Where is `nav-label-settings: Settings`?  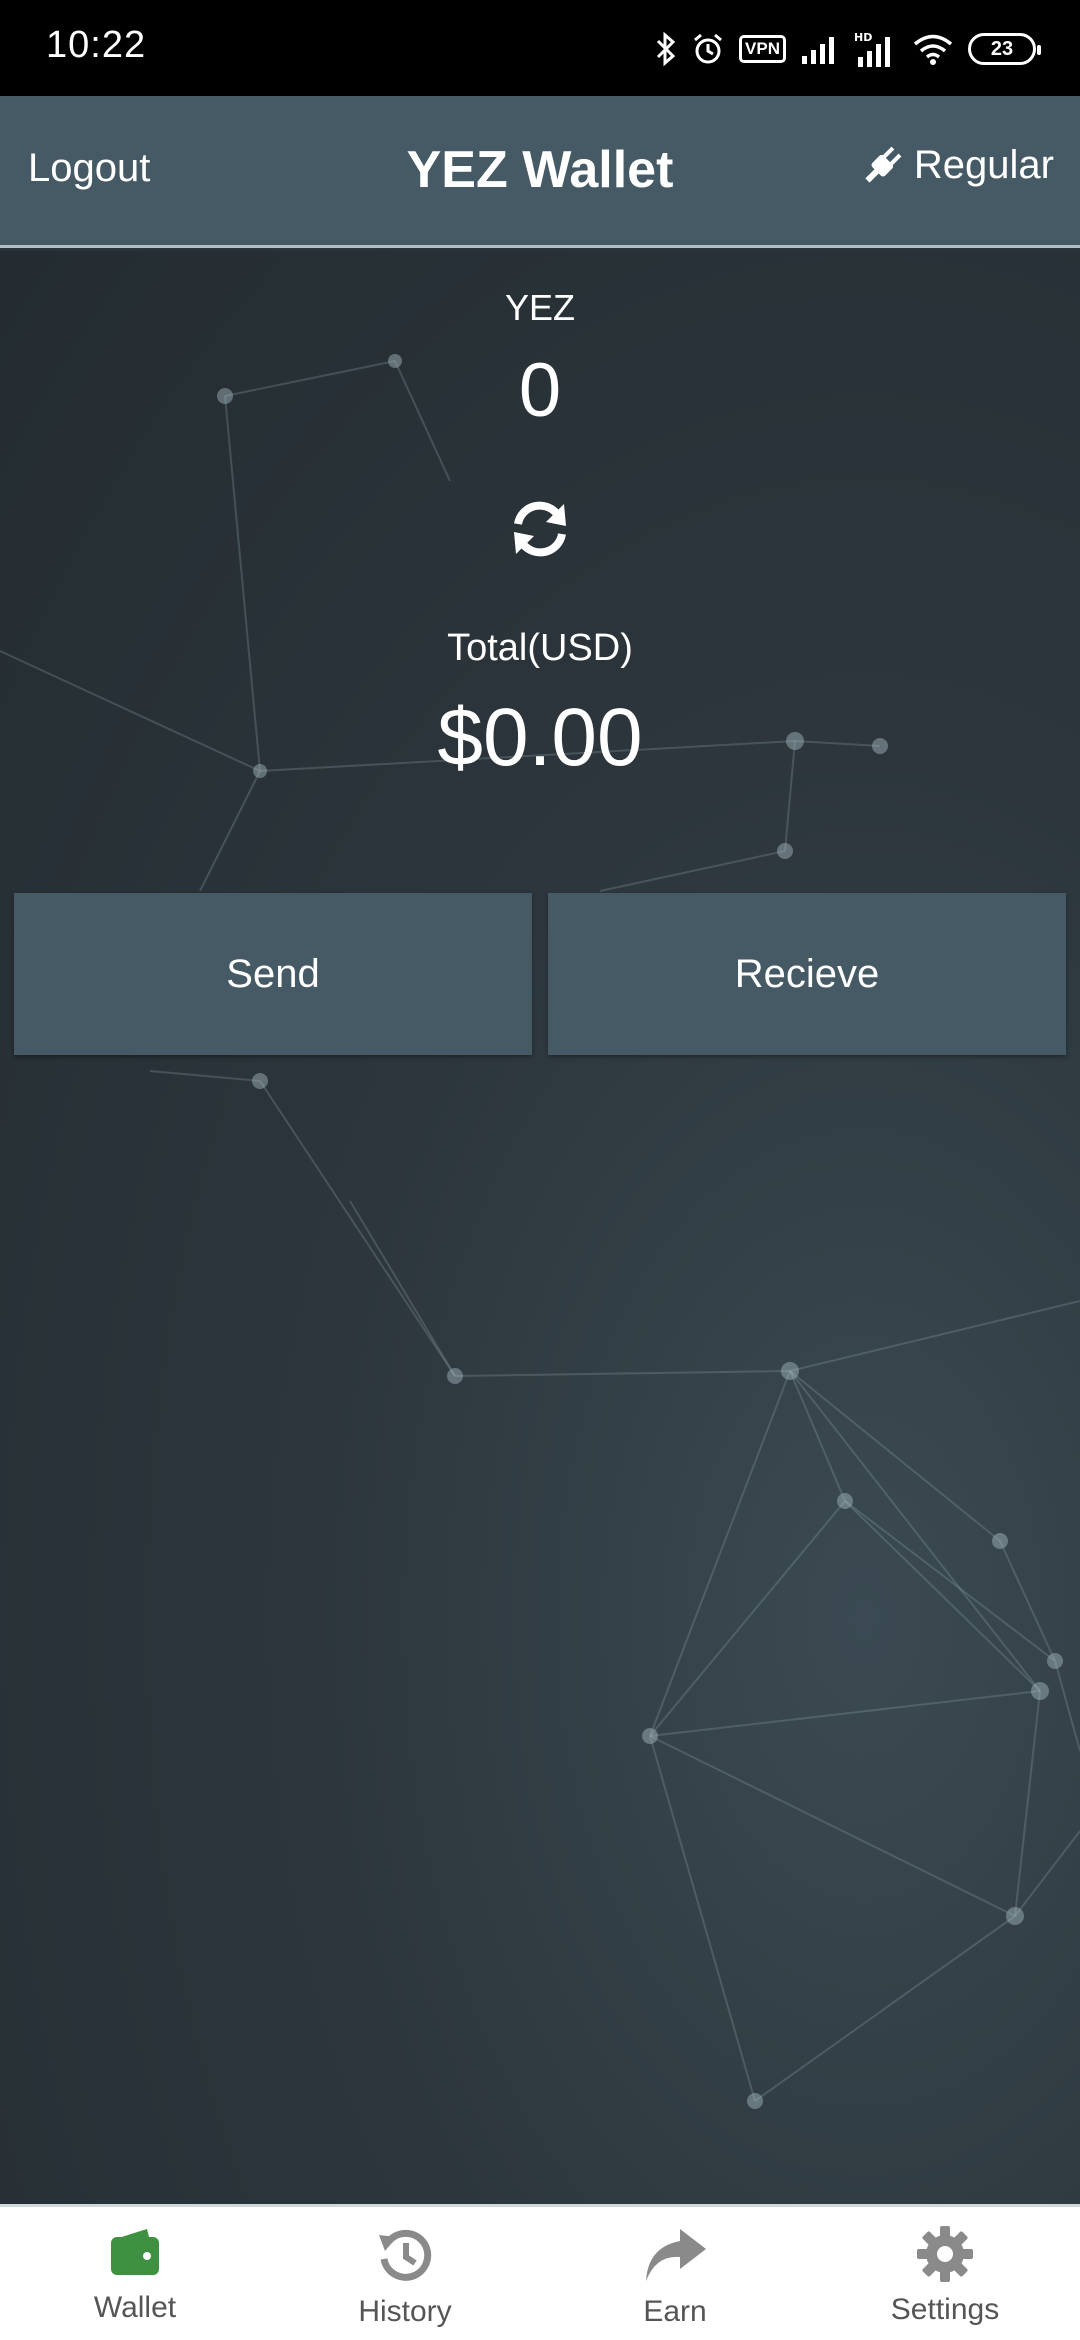
nav-label-settings: Settings is located at coordinates (945, 2309).